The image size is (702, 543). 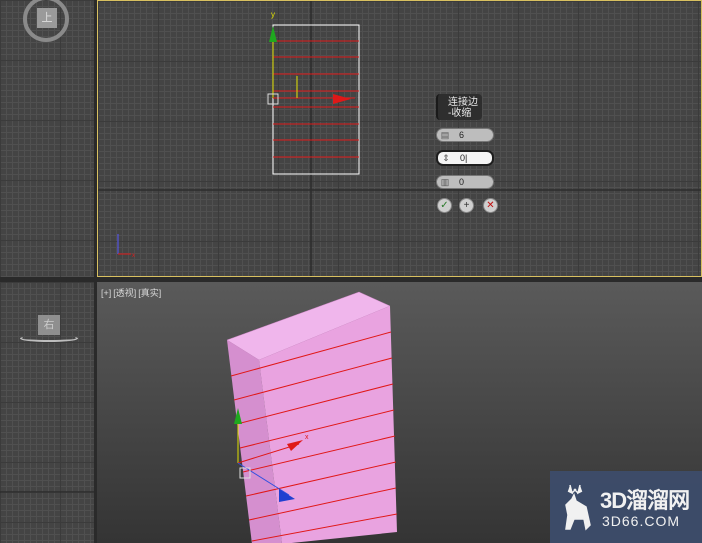 What do you see at coordinates (95, 271) in the screenshot?
I see `viewport-divider-vertical` at bounding box center [95, 271].